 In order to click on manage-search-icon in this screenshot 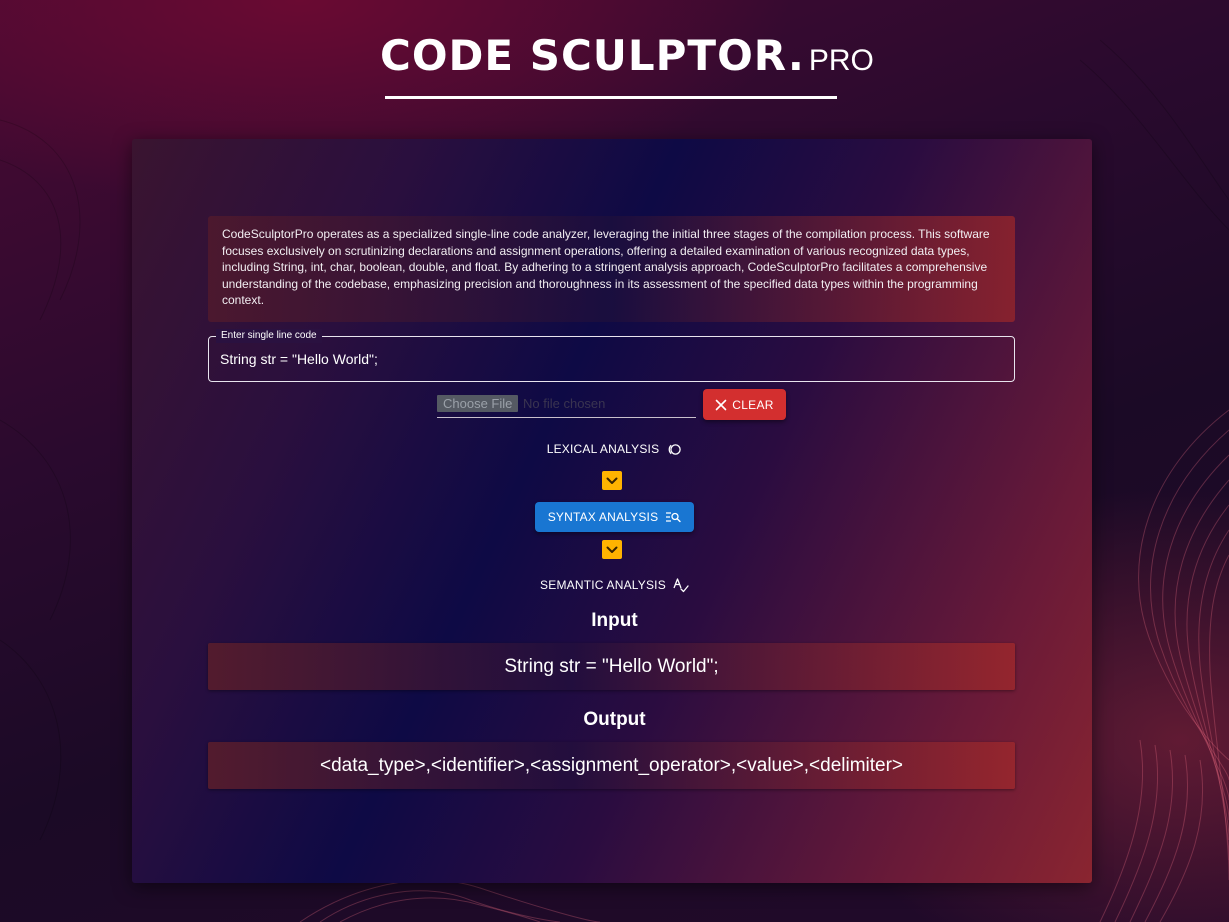, I will do `click(673, 517)`.